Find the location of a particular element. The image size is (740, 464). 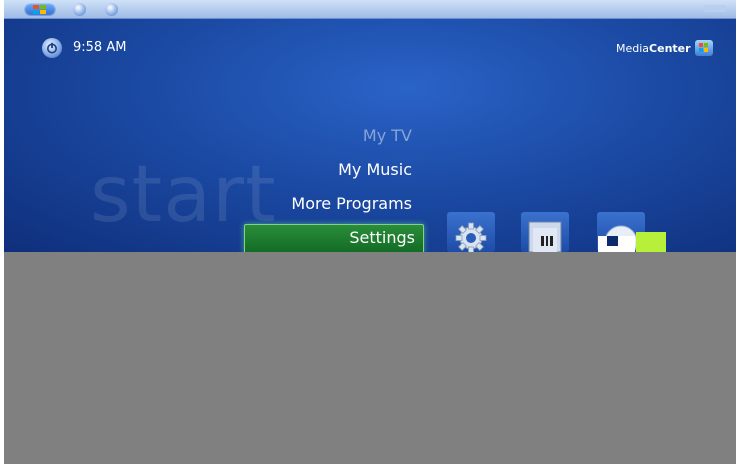

menu-item-settings: Settings is located at coordinates (334, 238).